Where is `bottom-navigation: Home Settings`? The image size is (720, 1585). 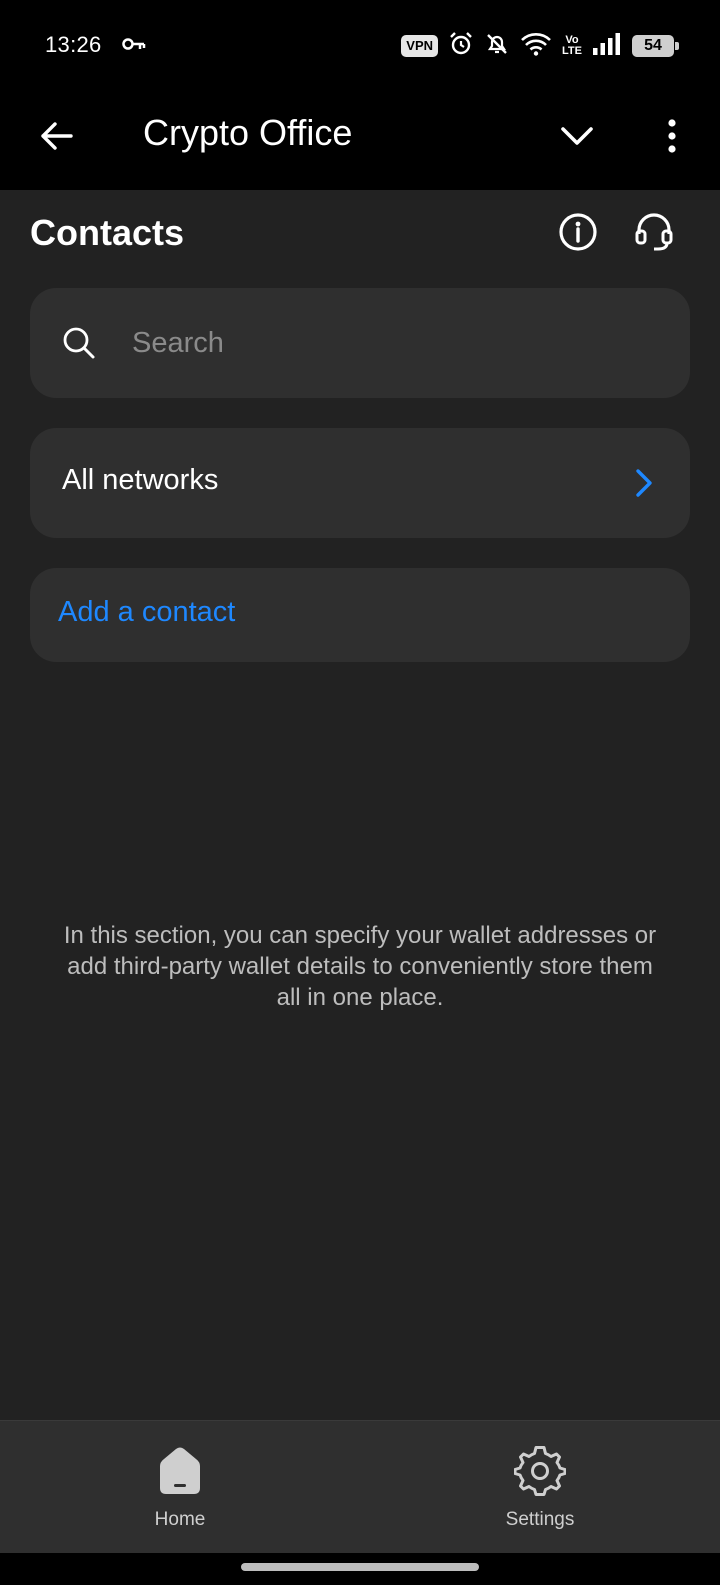 bottom-navigation: Home Settings is located at coordinates (360, 1486).